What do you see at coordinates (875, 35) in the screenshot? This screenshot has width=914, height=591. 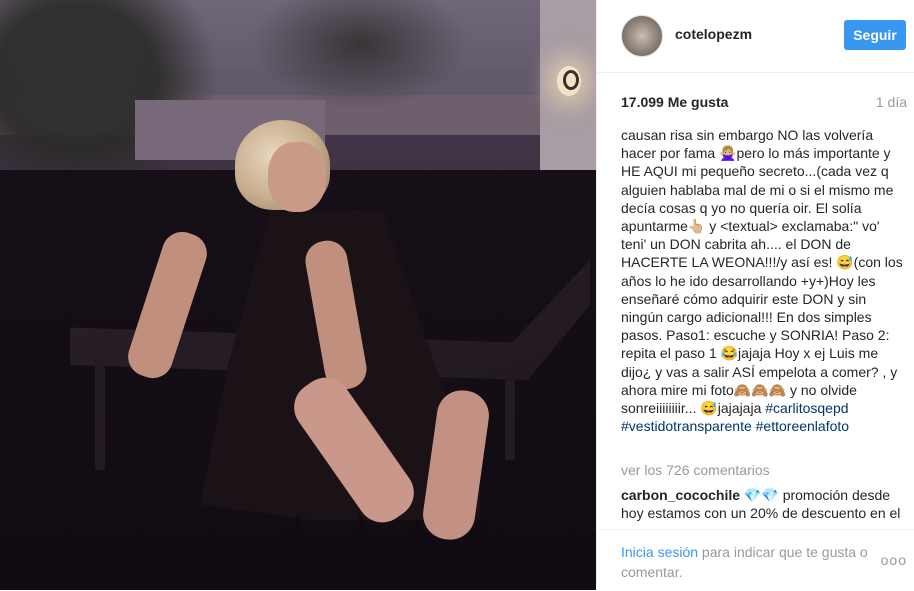 I see `follow-button: Seguir` at bounding box center [875, 35].